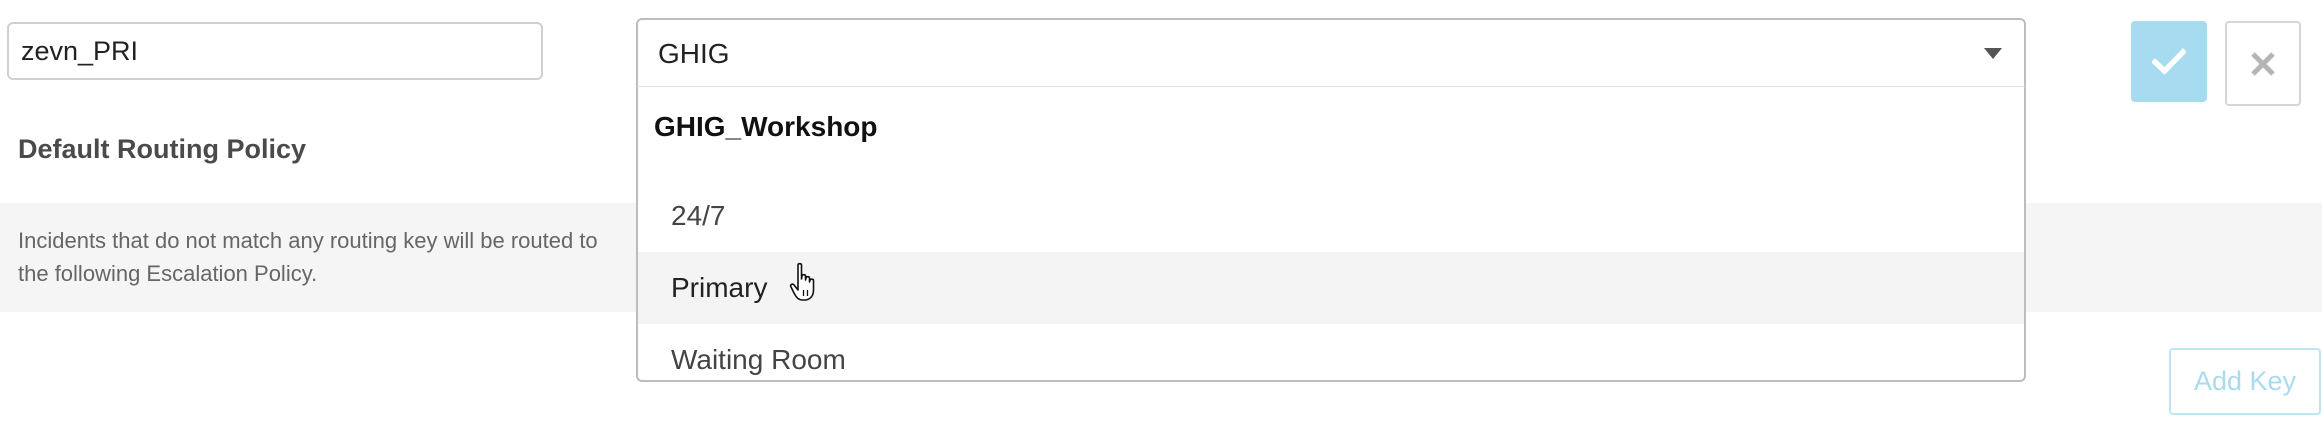 This screenshot has width=2322, height=432. I want to click on cancel-button, so click(2263, 63).